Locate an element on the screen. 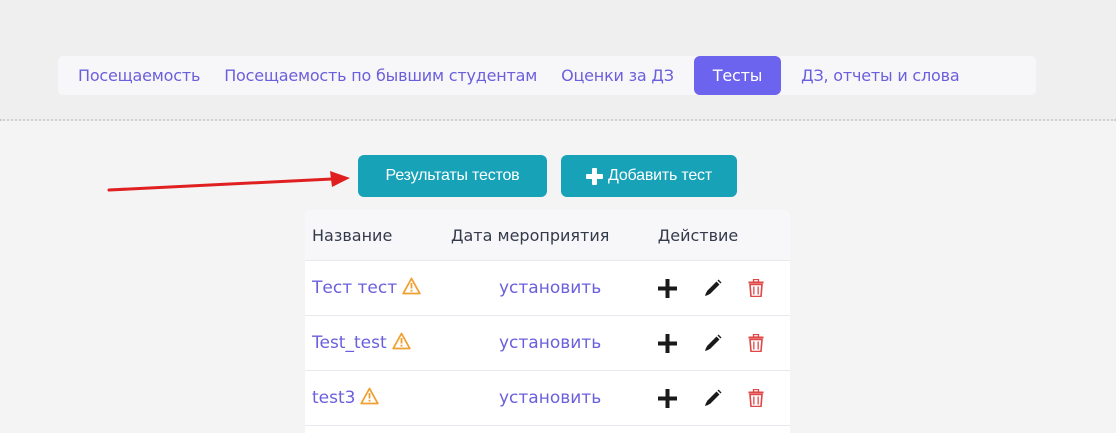 The width and height of the screenshot is (1116, 433). column-header-date: Дата мероприятия is located at coordinates (530, 235).